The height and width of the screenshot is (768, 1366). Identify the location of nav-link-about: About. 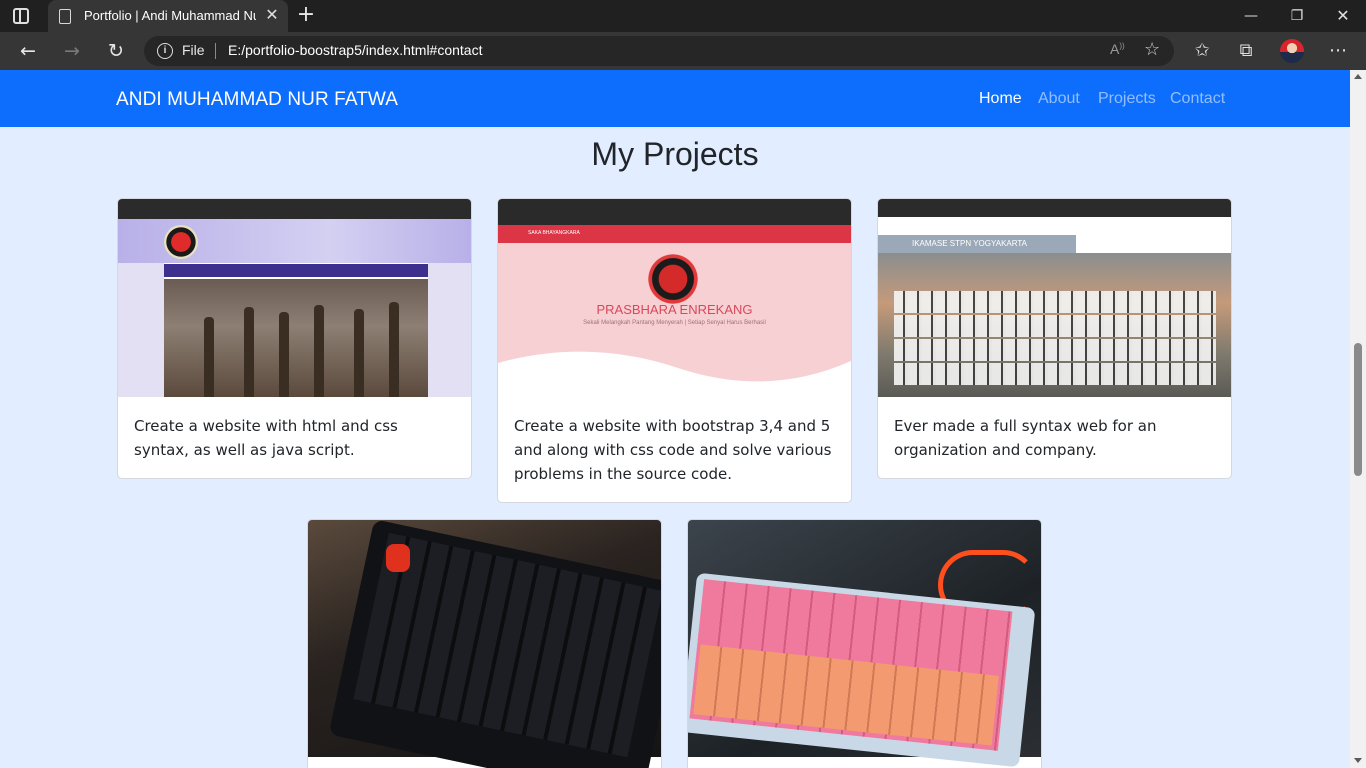
(1059, 99).